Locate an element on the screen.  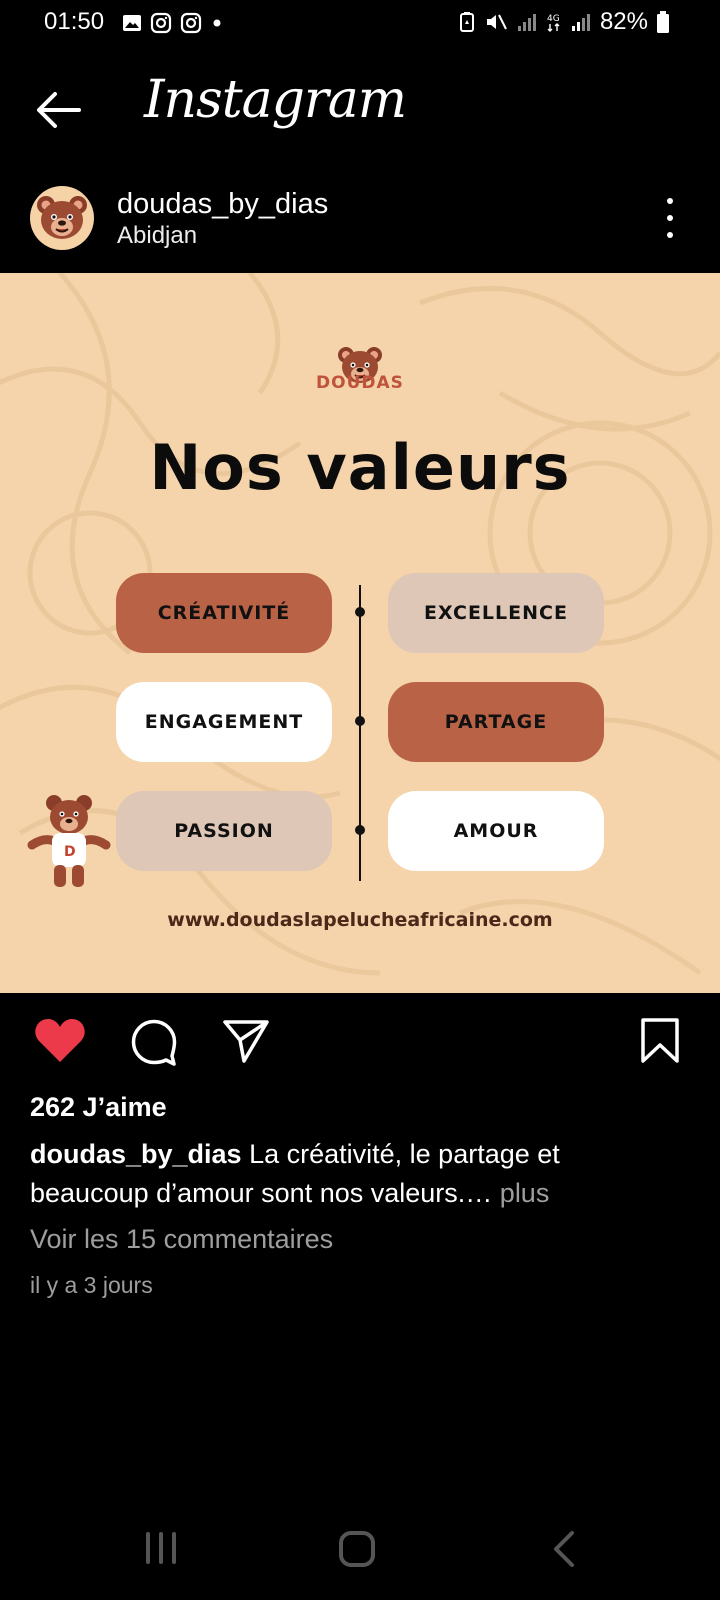
home-button is located at coordinates (357, 1551).